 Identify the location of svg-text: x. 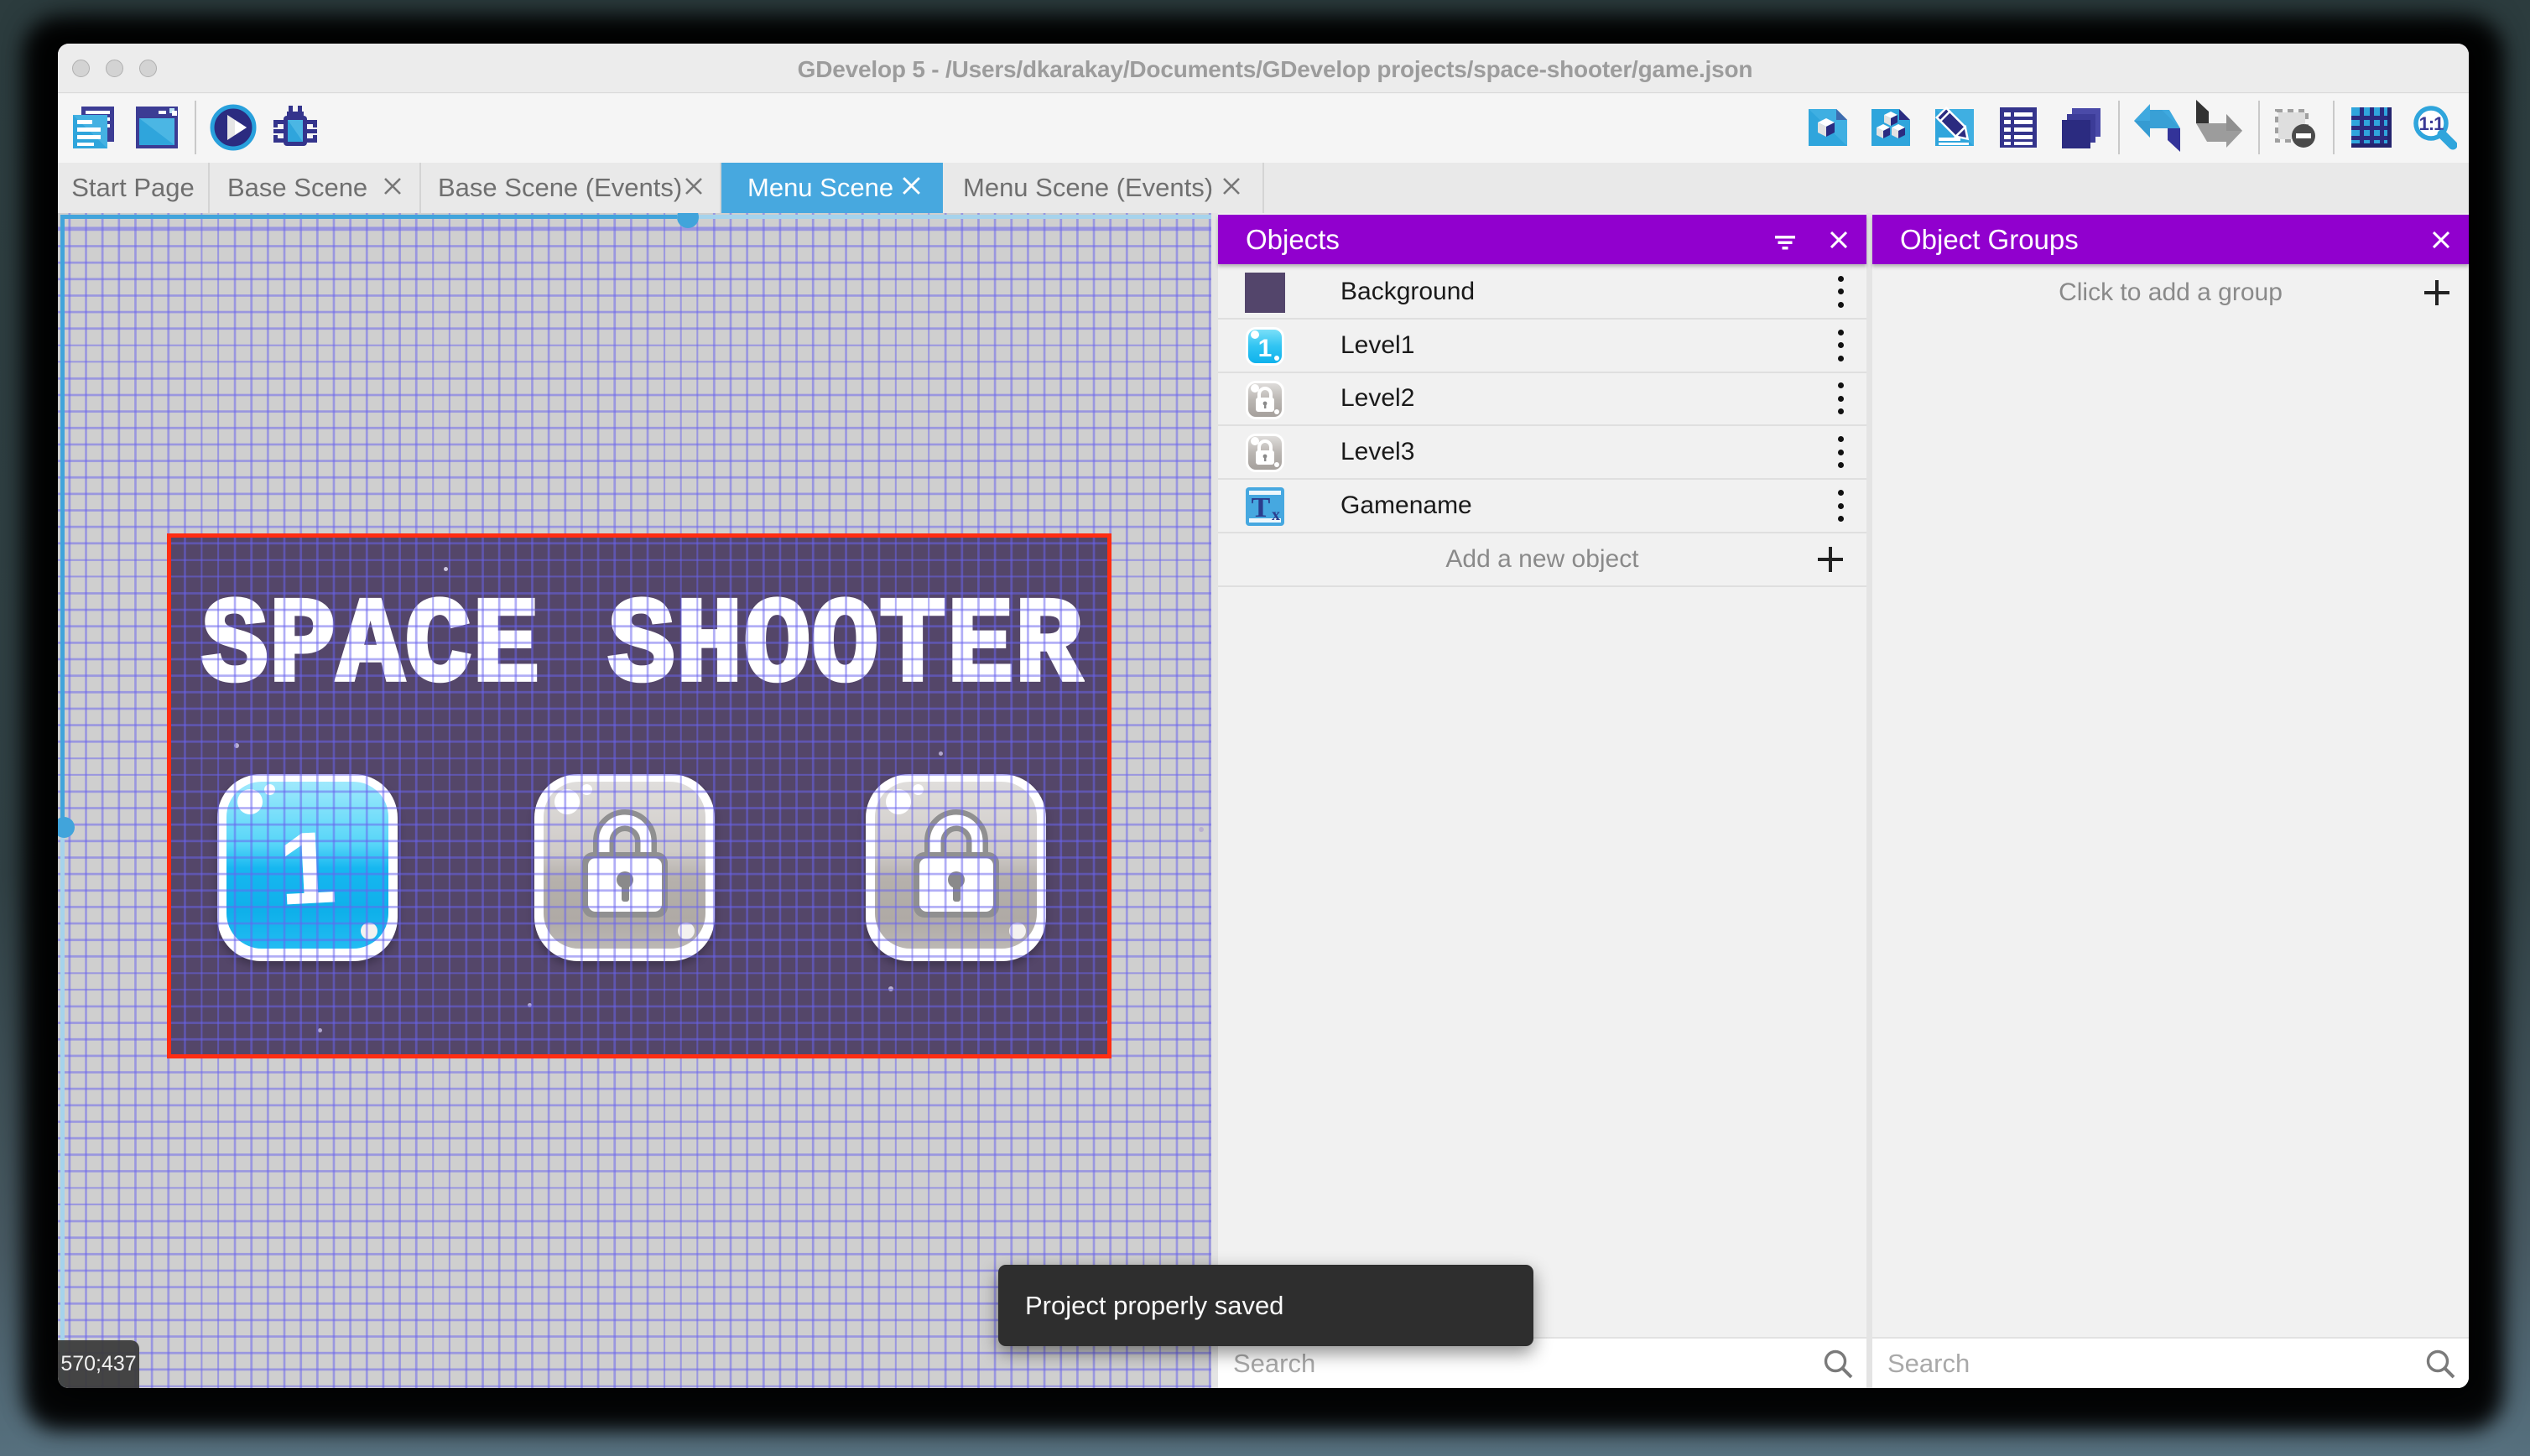
(1276, 515).